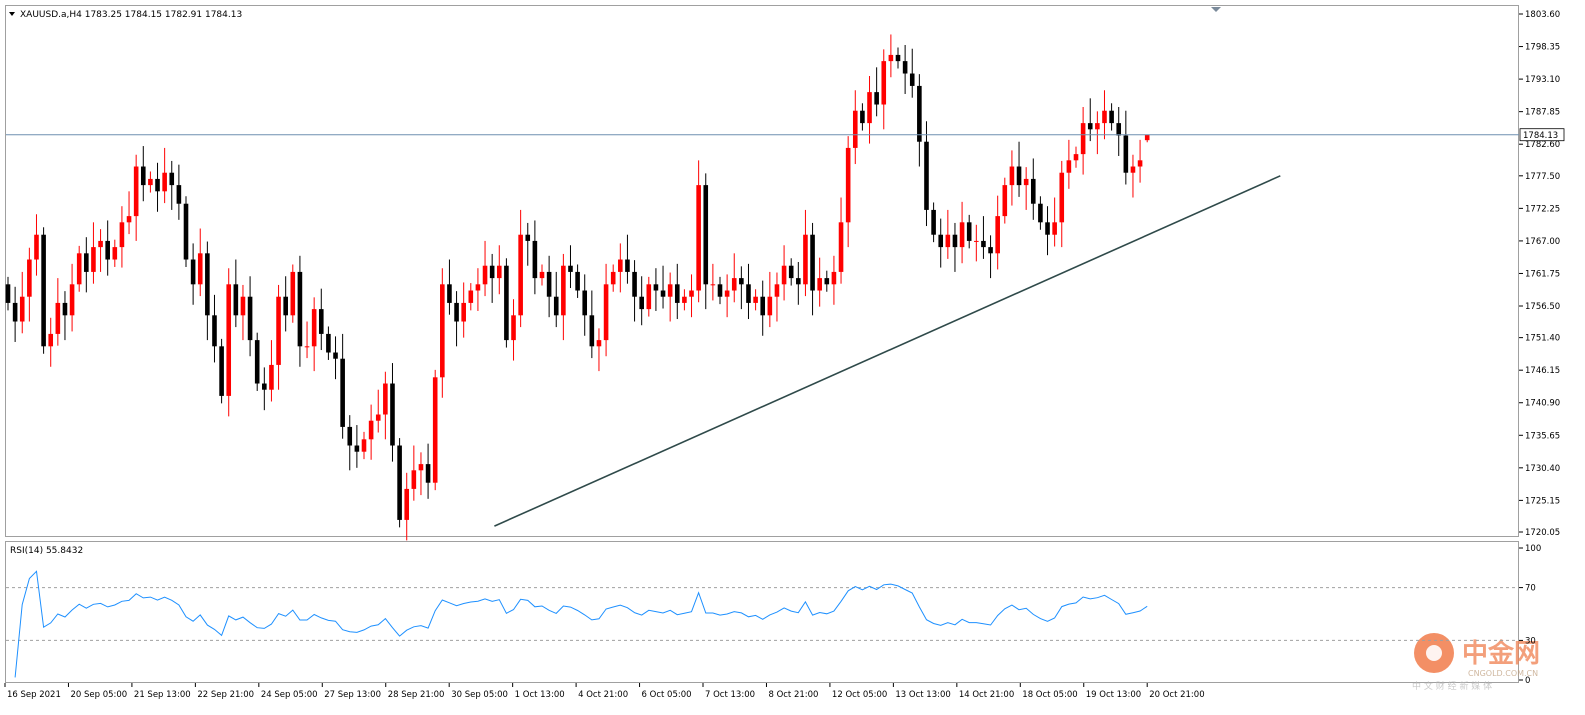  What do you see at coordinates (603, 695) in the screenshot?
I see `x-tick-label: 4 Oct 21:00` at bounding box center [603, 695].